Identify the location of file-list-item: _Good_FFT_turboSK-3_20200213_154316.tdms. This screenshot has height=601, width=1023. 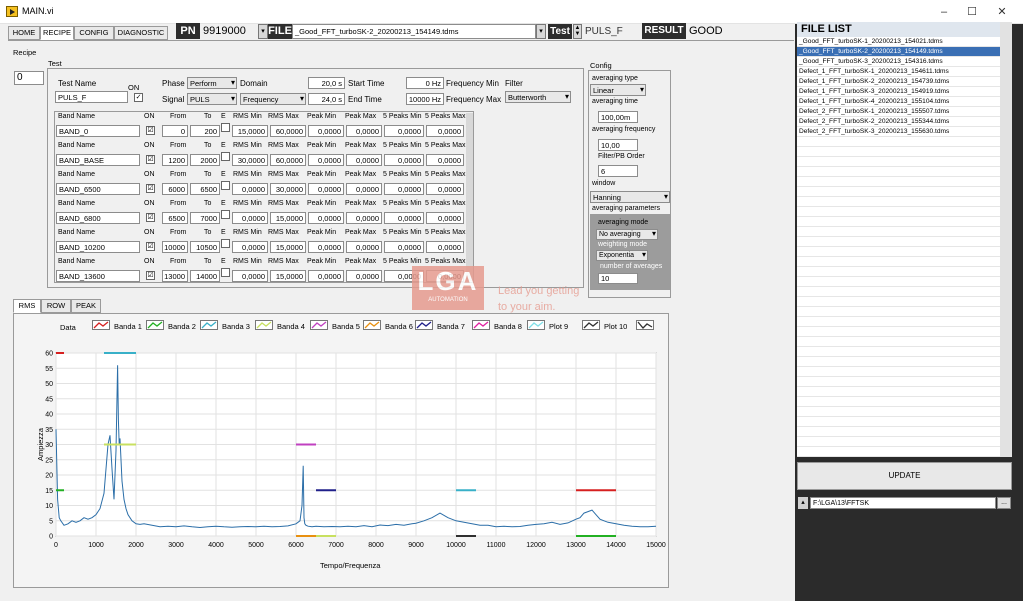
(898, 62).